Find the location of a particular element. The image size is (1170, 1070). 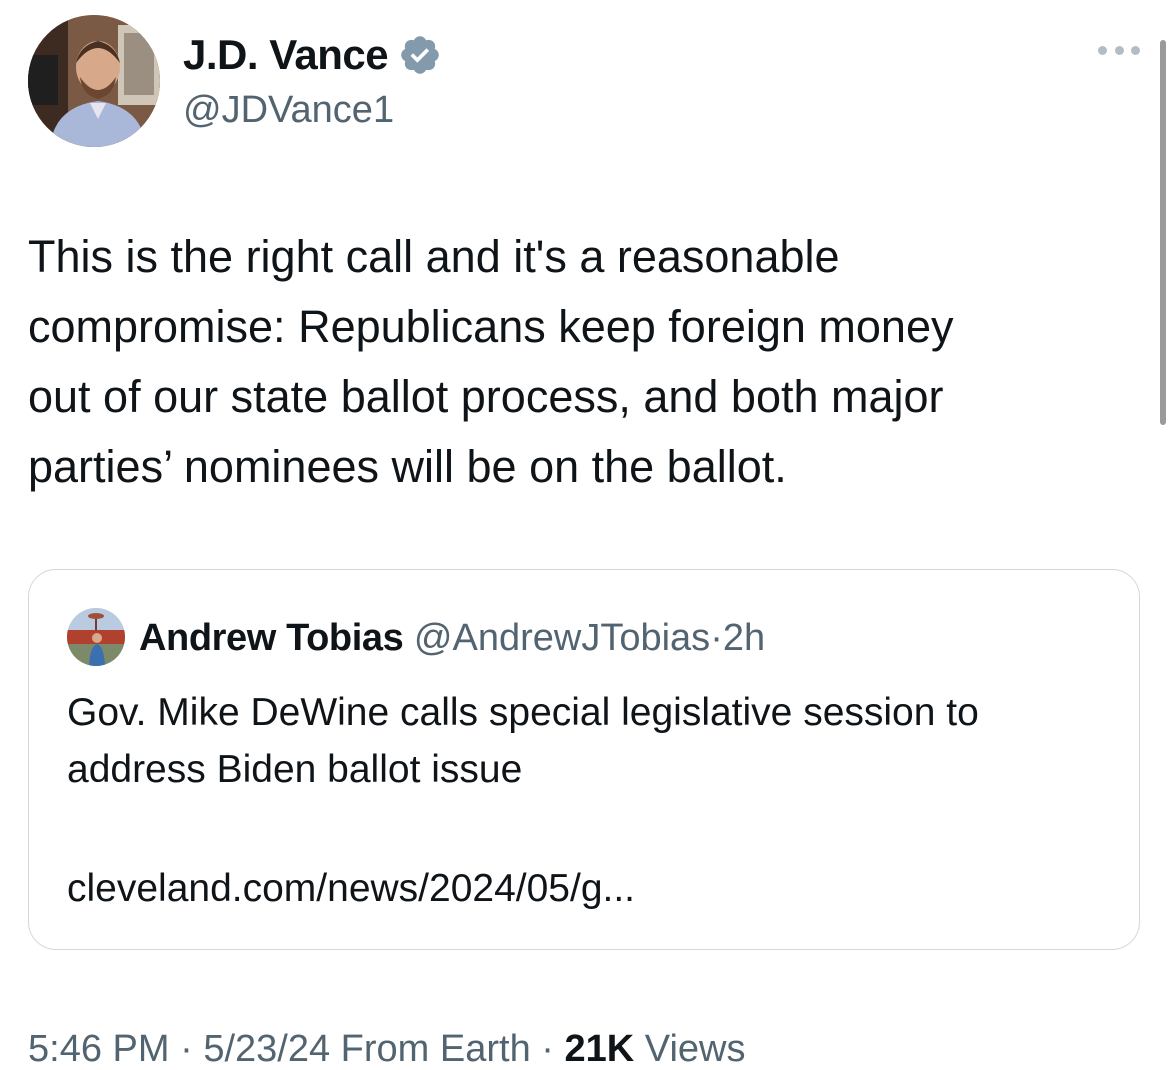

quoted-author-avatar is located at coordinates (96, 637).